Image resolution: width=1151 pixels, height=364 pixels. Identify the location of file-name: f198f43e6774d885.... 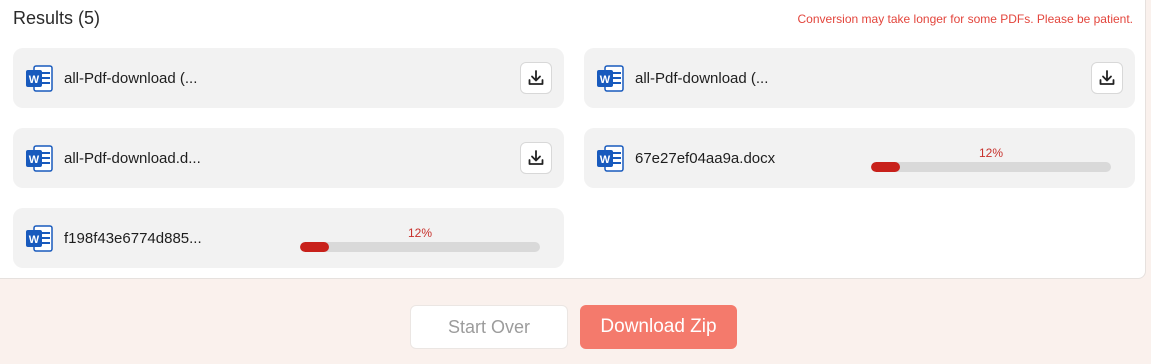
(133, 238).